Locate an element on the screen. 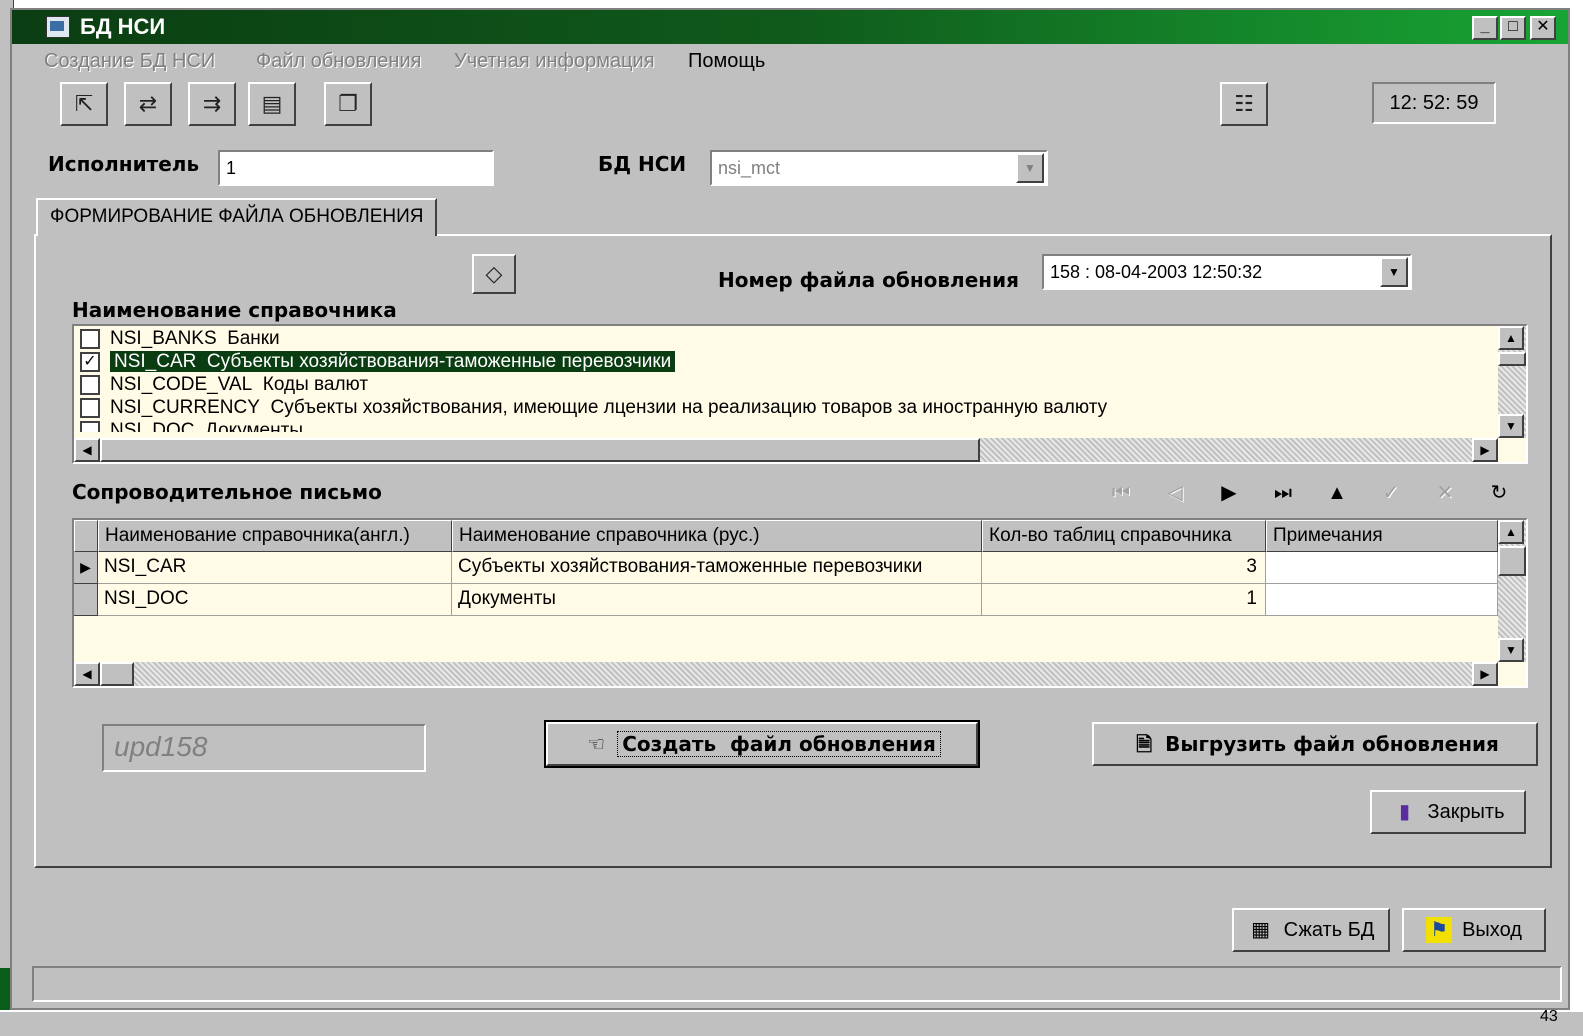 Image resolution: width=1583 pixels, height=1036 pixels. table-cell: NSI_DOC is located at coordinates (275, 600).